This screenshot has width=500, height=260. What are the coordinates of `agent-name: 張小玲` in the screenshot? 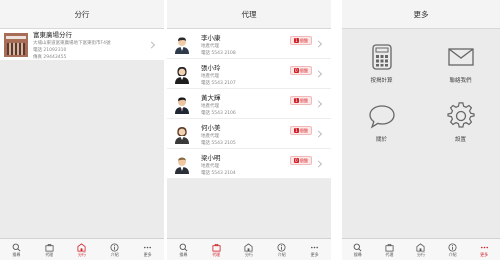 It's located at (211, 67).